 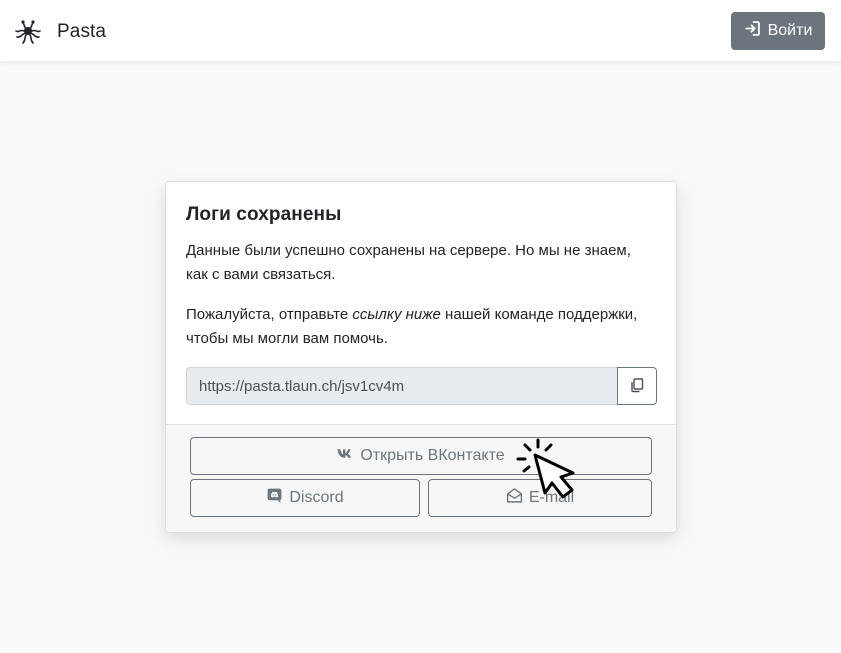 I want to click on link-input-group, so click(x=421, y=386).